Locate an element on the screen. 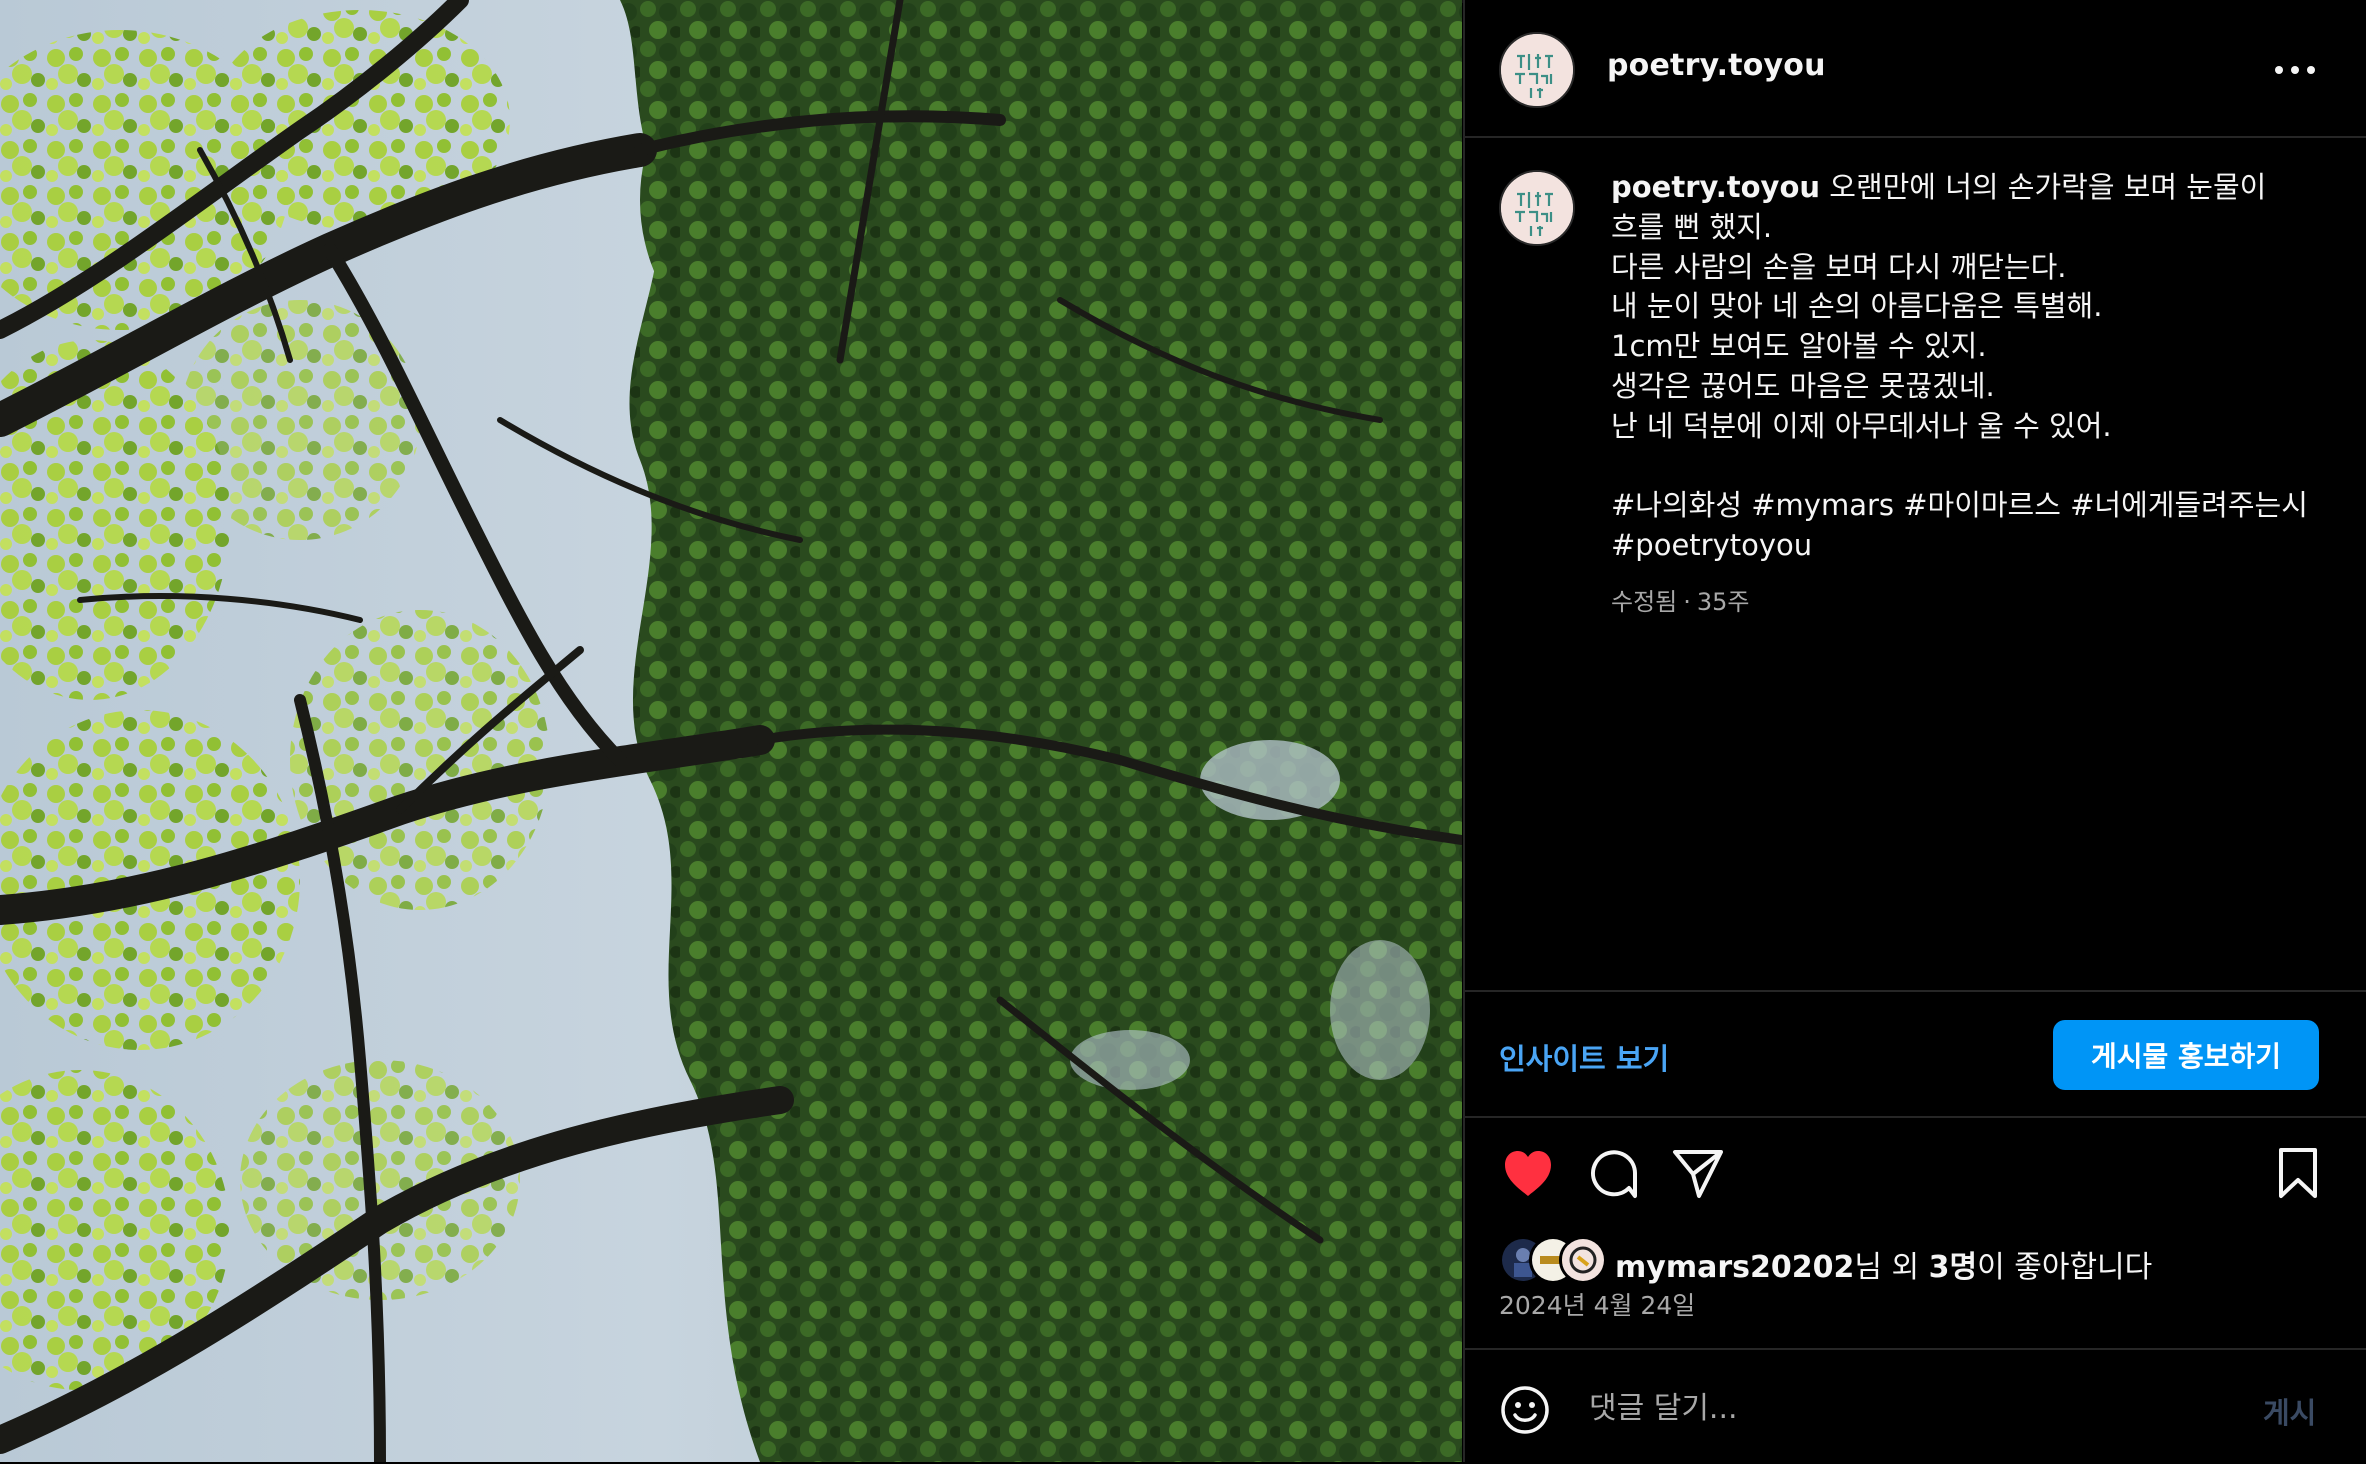 This screenshot has height=1464, width=2366. likes-suffix-2: 이 좋아합니다 is located at coordinates (2065, 1267).